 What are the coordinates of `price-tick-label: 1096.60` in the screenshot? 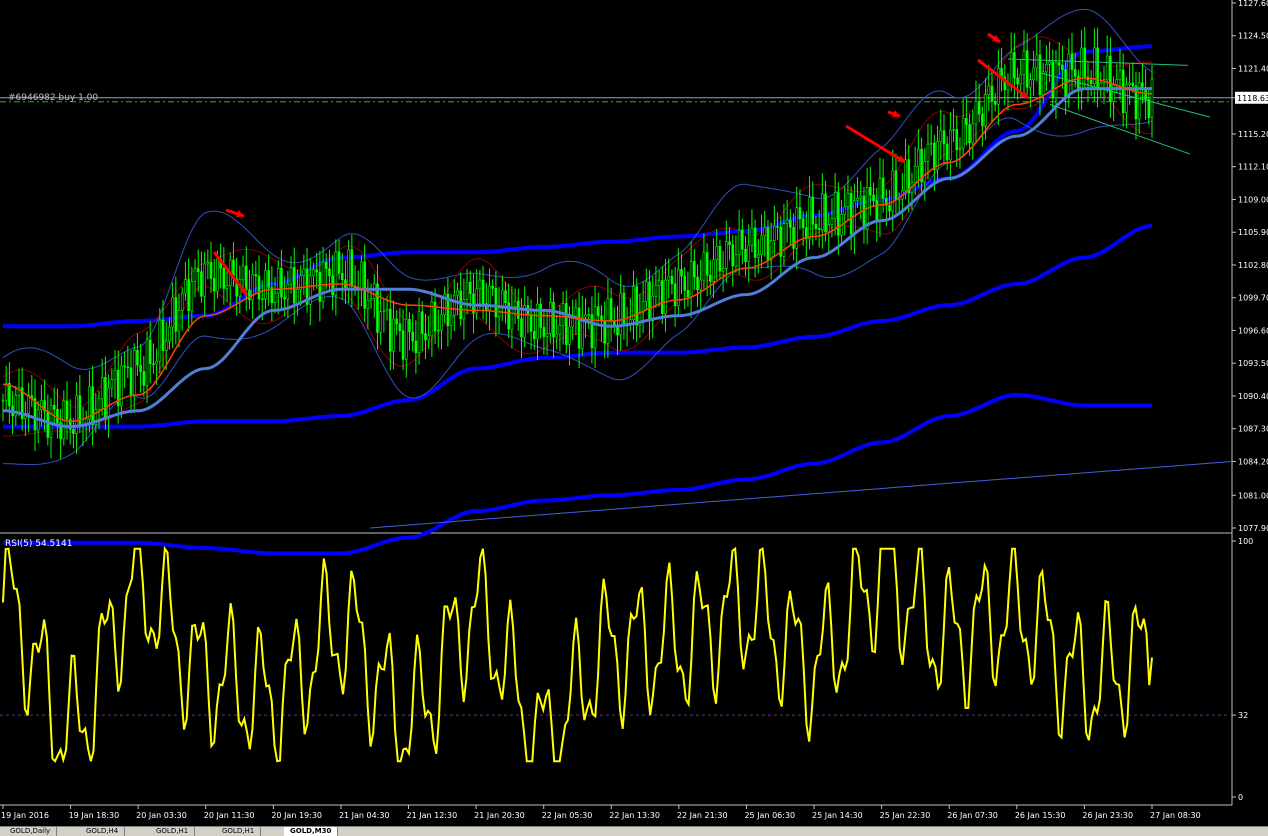 It's located at (1253, 330).